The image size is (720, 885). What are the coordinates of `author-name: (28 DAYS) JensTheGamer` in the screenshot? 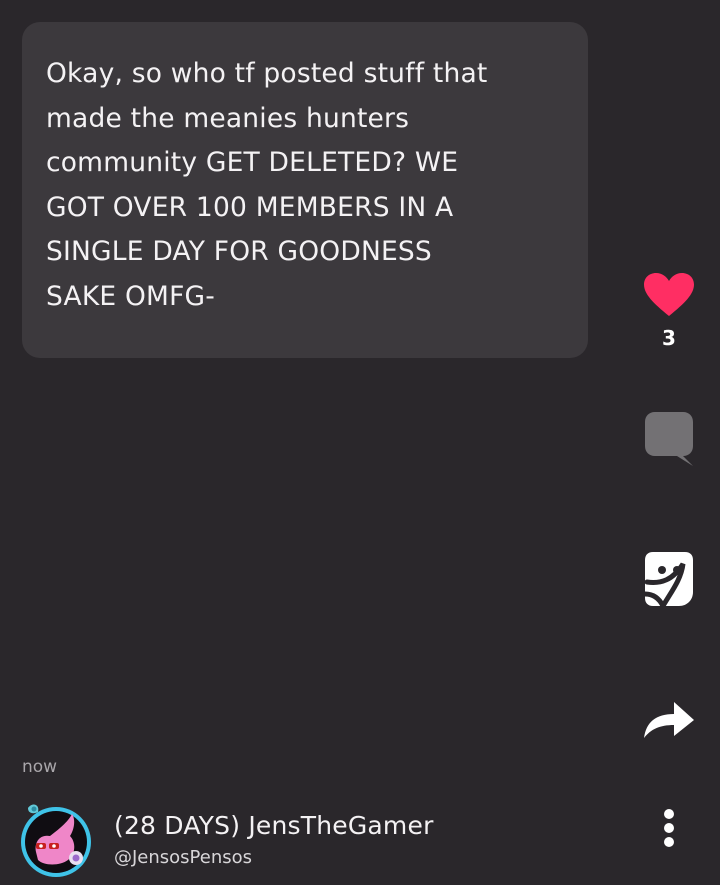 It's located at (274, 826).